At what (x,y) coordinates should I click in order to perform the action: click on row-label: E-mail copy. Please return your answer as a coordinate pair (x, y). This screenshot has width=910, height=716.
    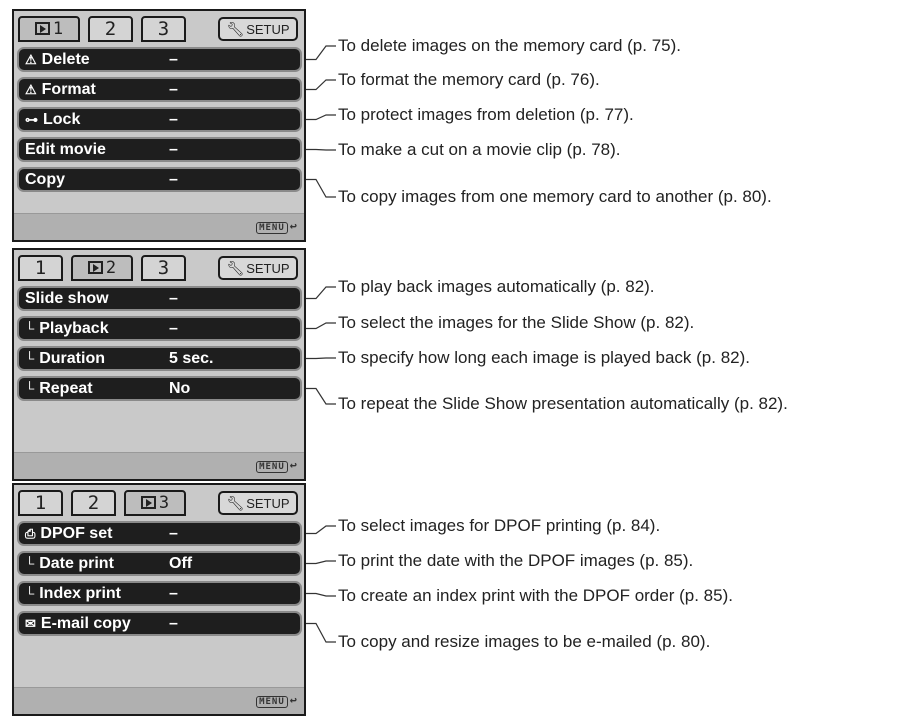
    Looking at the image, I should click on (85, 623).